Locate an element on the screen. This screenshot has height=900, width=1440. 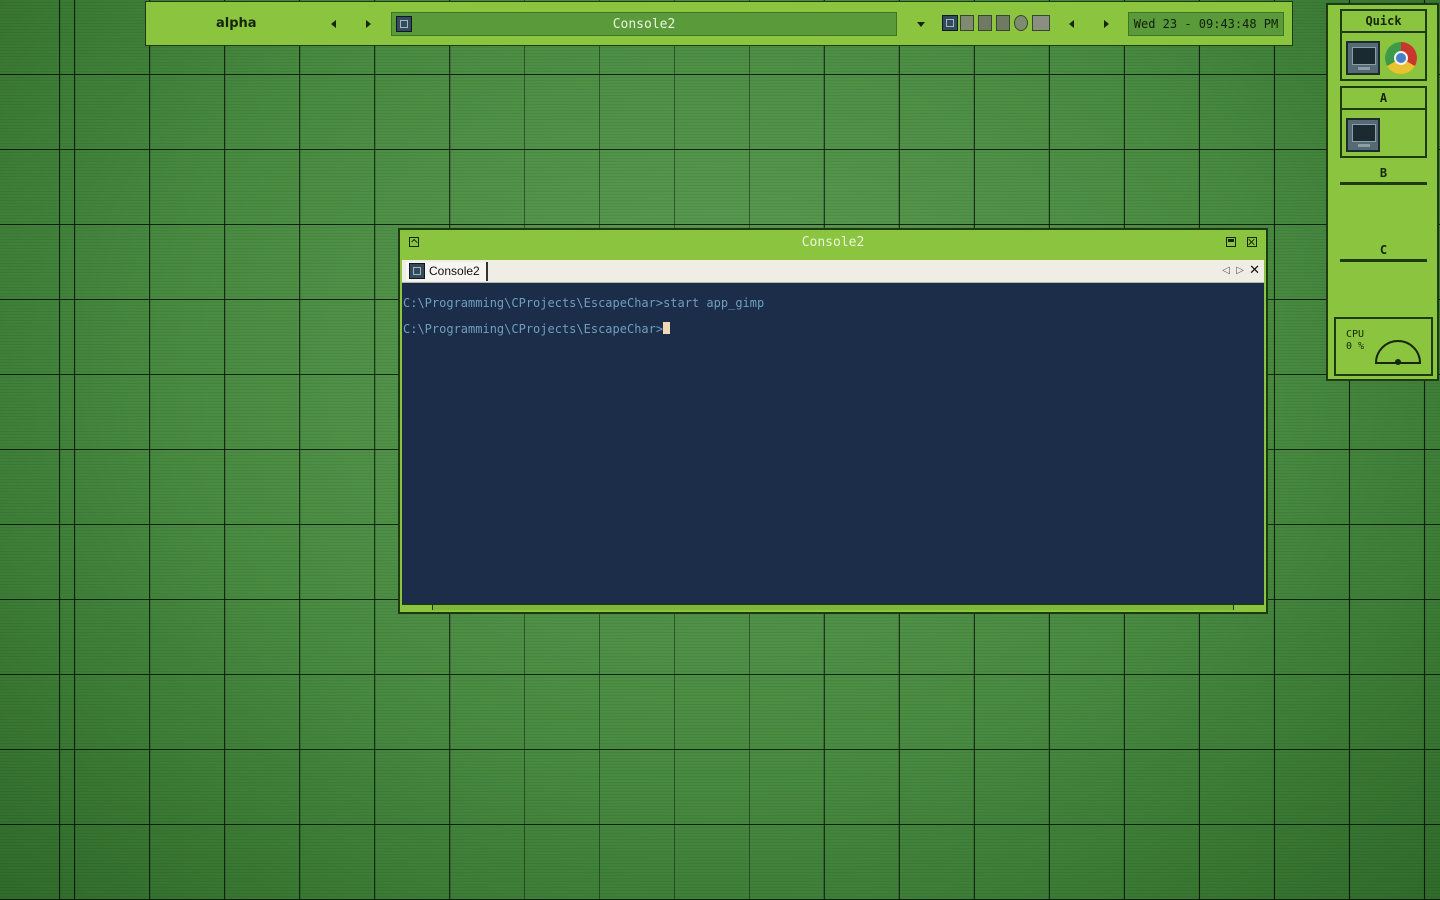
top-panel: alpha Console2 Wed 23 - 09:43:48 PM is located at coordinates (719, 23).